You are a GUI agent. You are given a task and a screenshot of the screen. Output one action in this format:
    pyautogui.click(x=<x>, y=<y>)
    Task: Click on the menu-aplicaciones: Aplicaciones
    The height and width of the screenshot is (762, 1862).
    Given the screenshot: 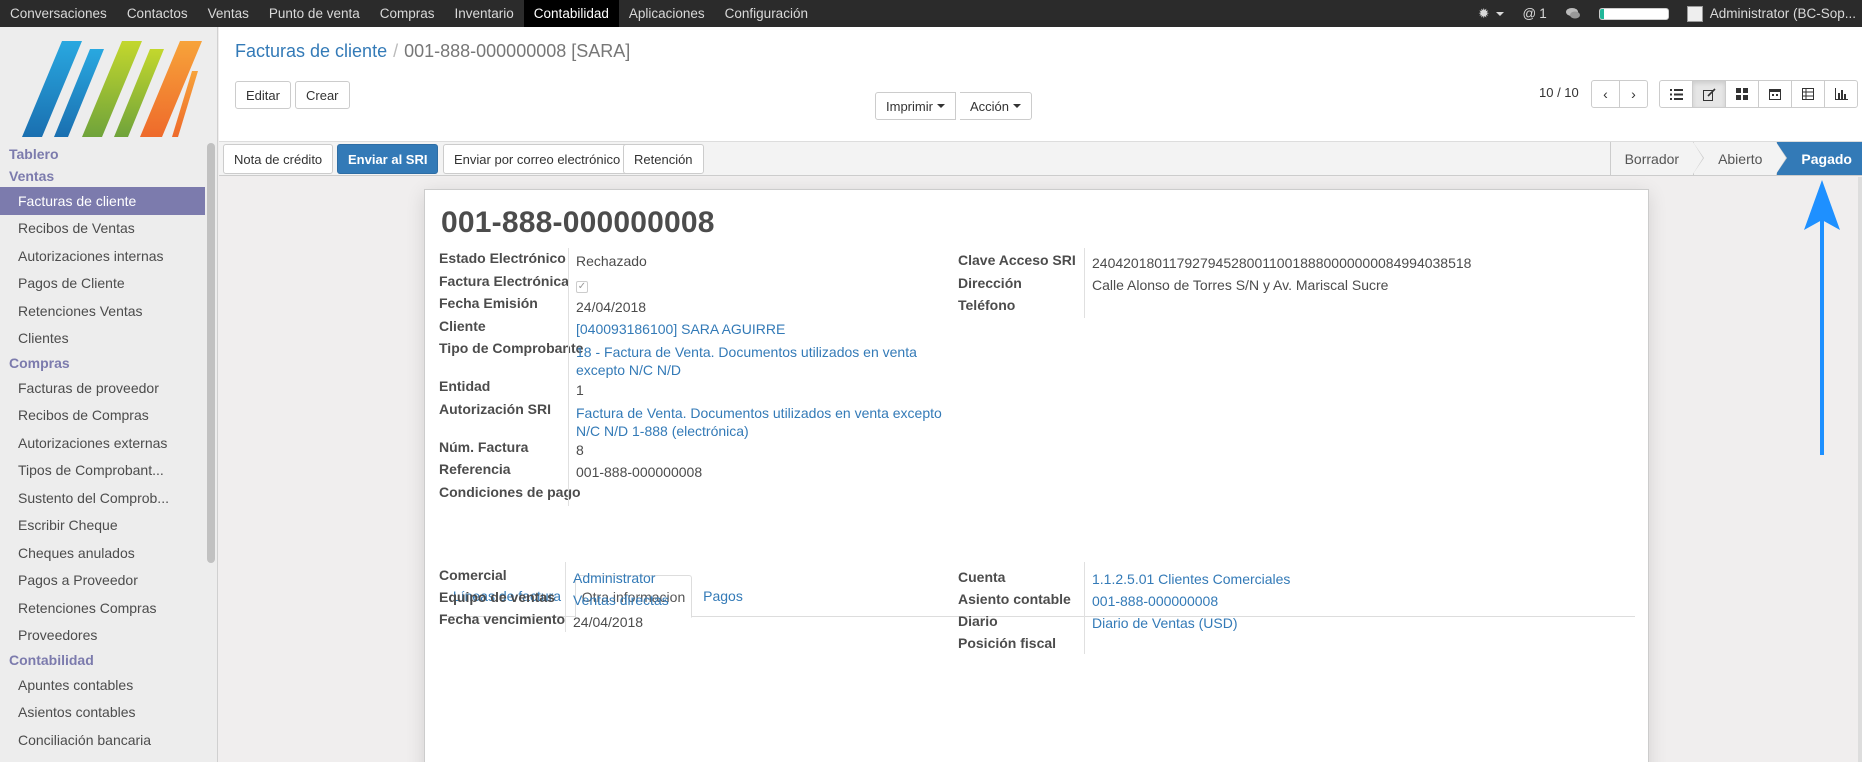 What is the action you would take?
    pyautogui.click(x=667, y=13)
    